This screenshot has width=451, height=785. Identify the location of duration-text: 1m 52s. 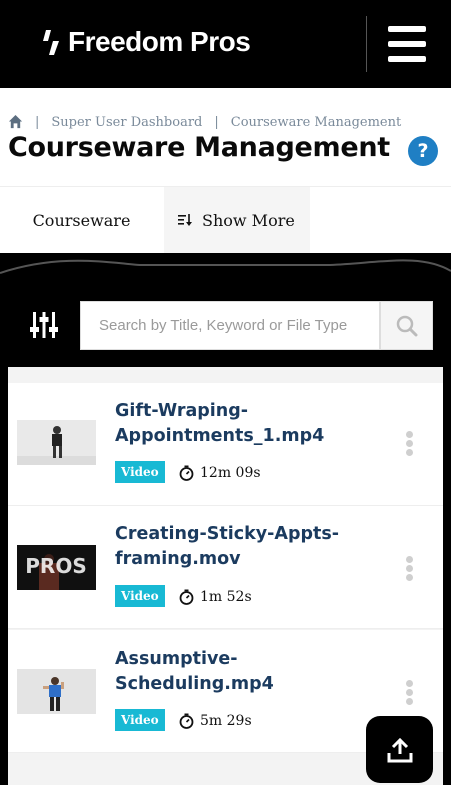
(226, 597).